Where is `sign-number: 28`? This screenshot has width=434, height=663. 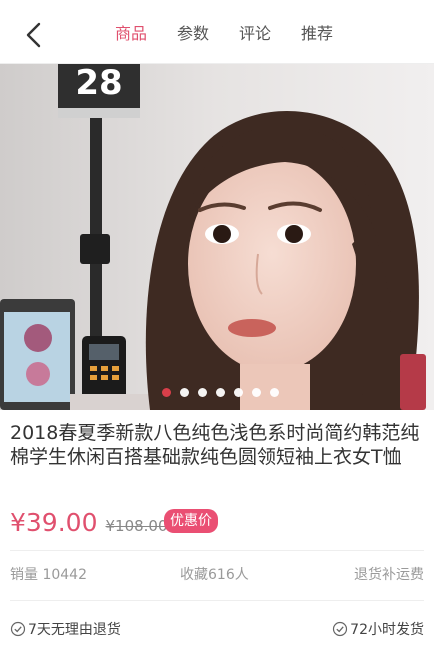
sign-number: 28 is located at coordinates (98, 83).